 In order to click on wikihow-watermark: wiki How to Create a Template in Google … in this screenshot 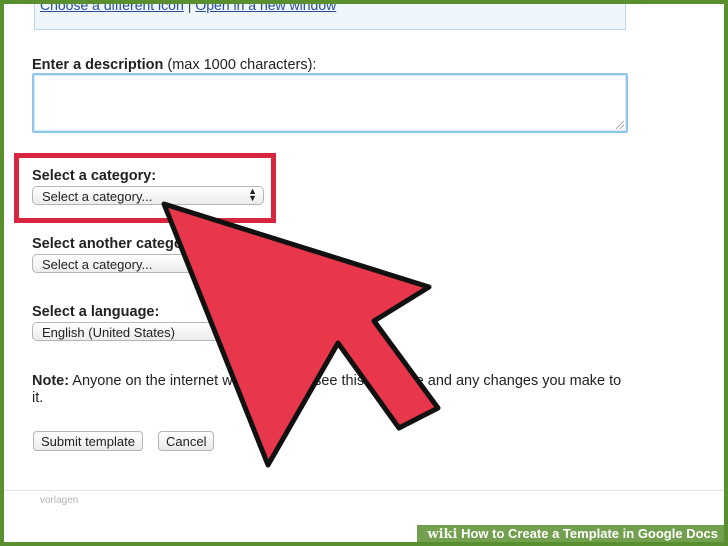, I will do `click(570, 533)`.